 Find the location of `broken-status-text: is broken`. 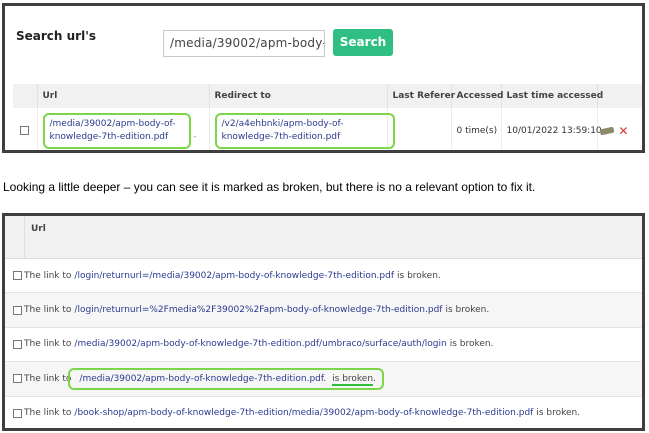

broken-status-text: is broken is located at coordinates (353, 379).